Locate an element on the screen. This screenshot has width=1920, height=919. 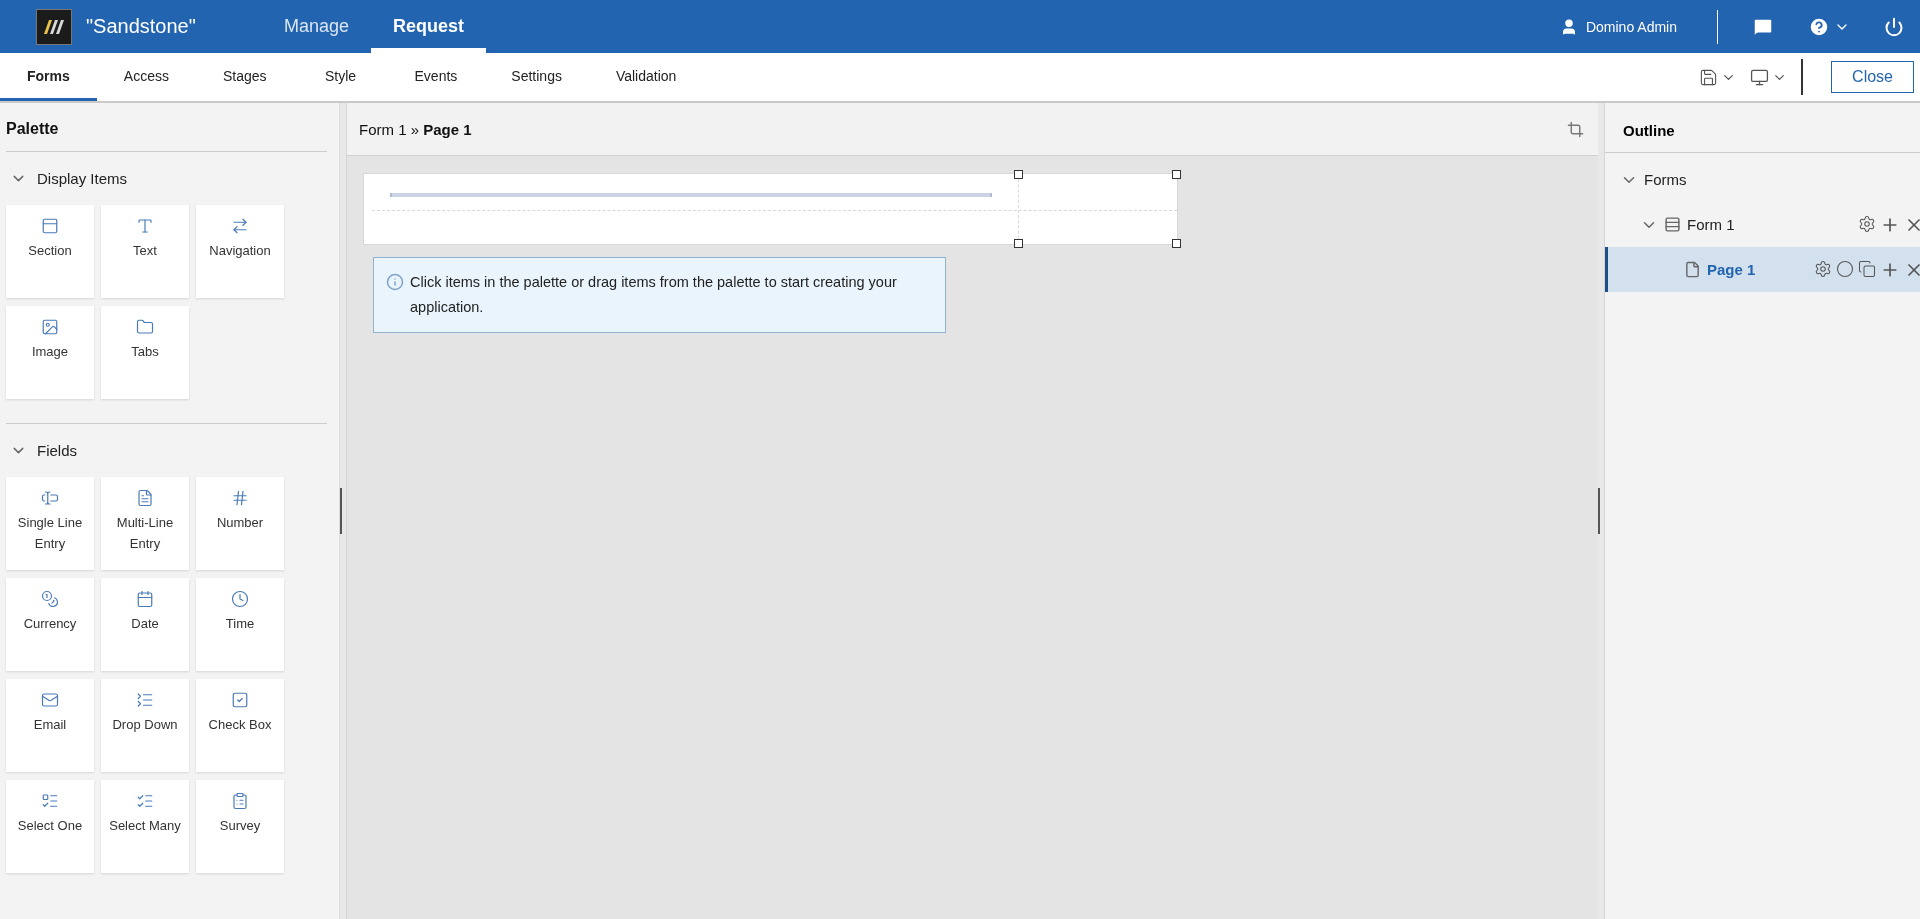
group-header: Fields is located at coordinates (43, 450).